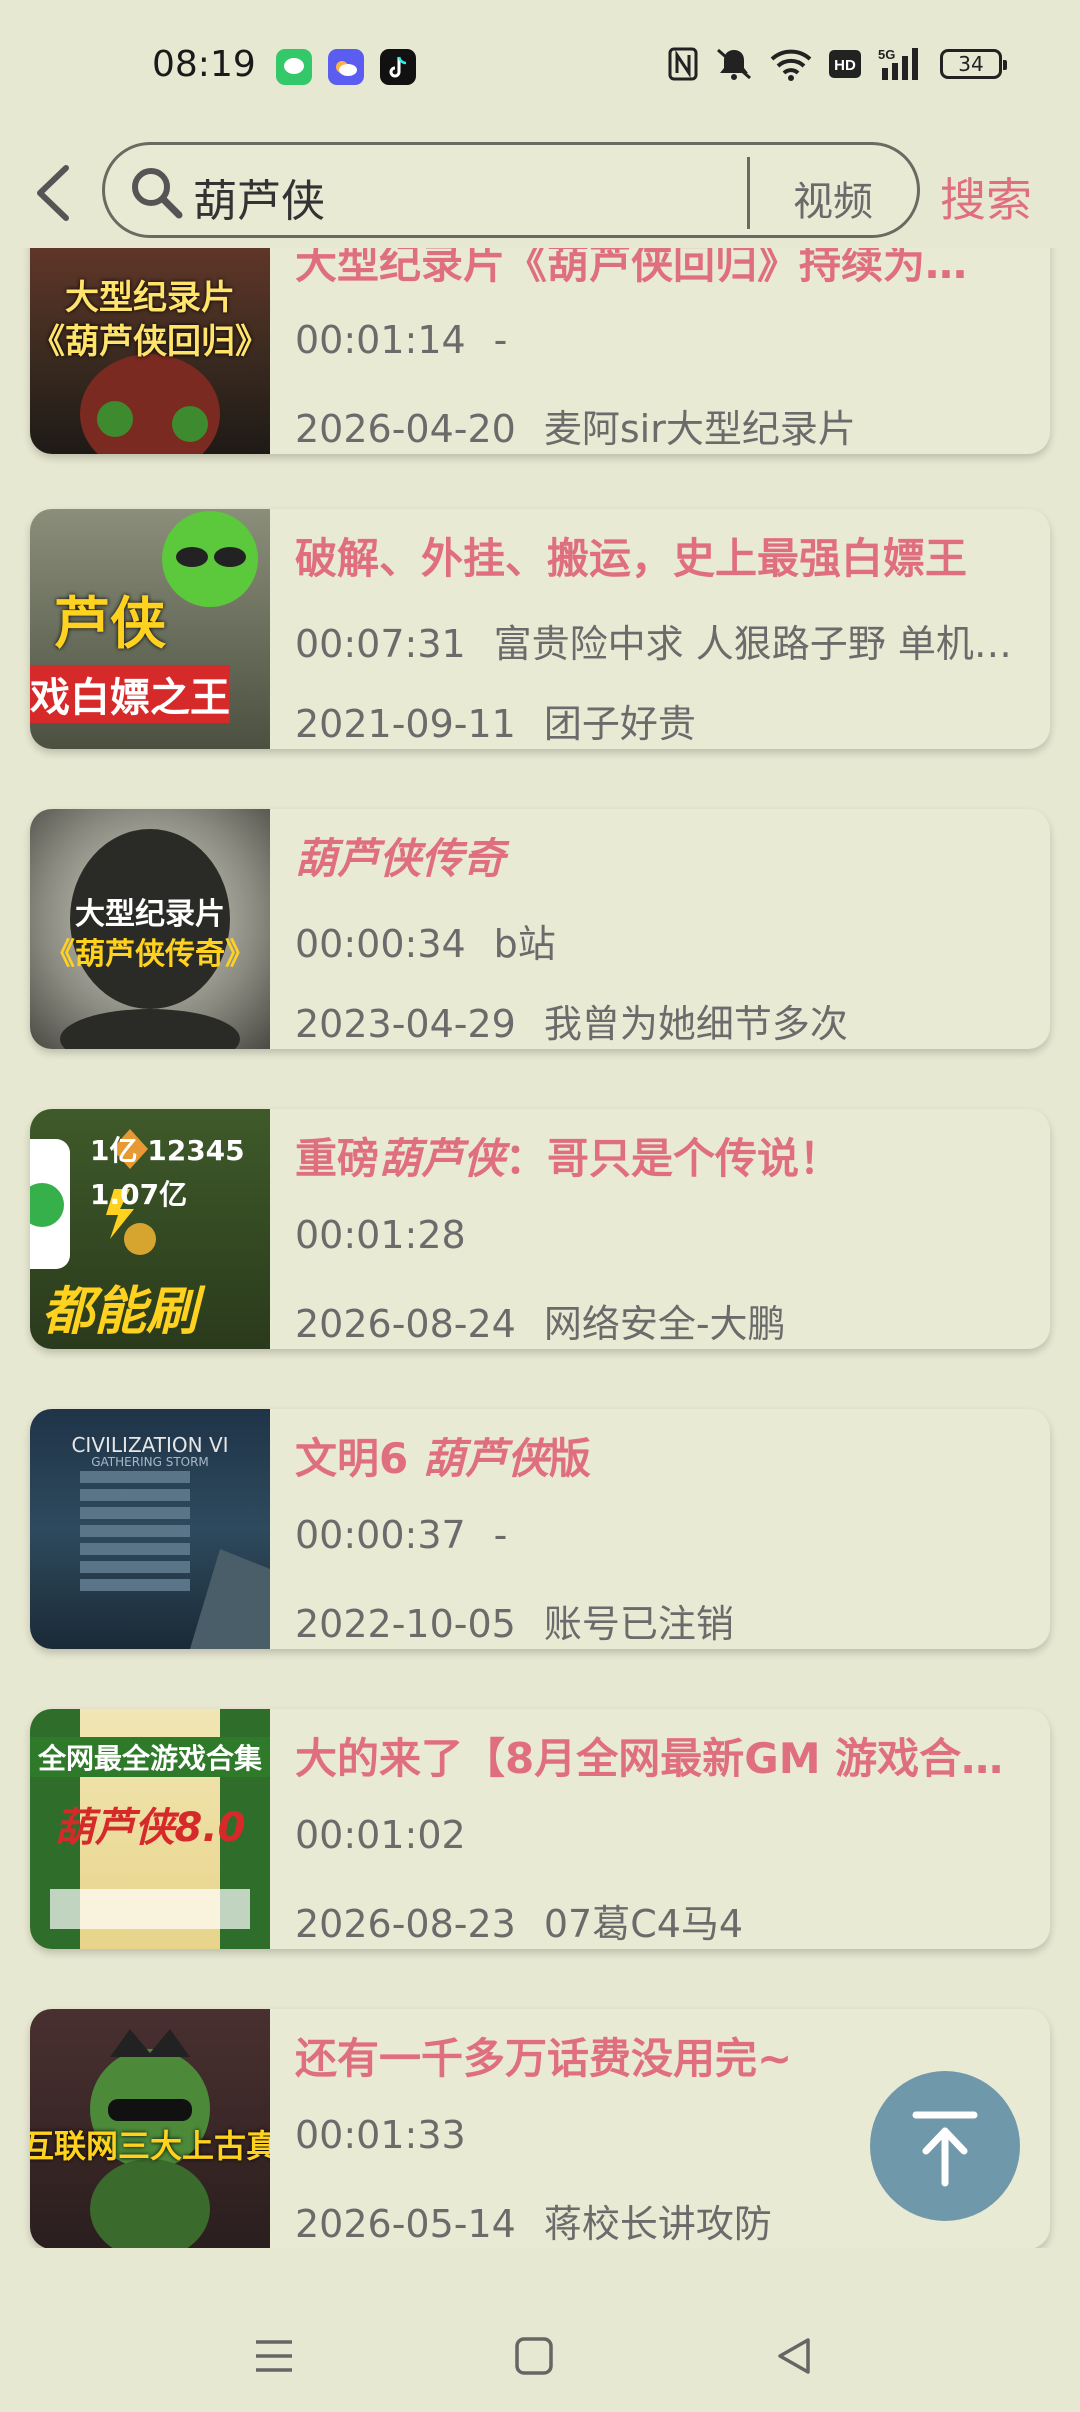 The image size is (1080, 2412). What do you see at coordinates (631, 558) in the screenshot?
I see `video-title: 破解、外挂、搬运，史上最强白嫖王` at bounding box center [631, 558].